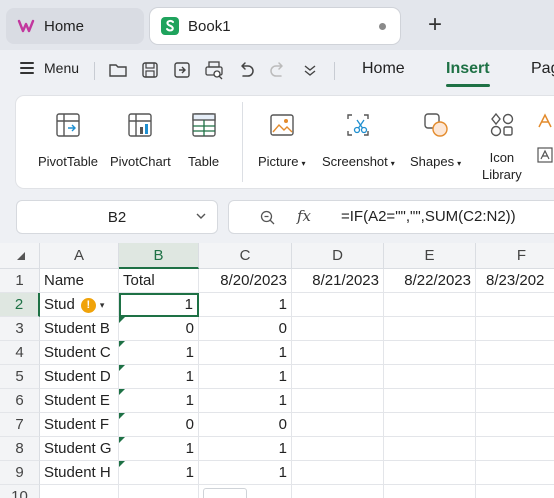 This screenshot has height=498, width=554. I want to click on shapes-button: Shapes ▾, so click(435, 139).